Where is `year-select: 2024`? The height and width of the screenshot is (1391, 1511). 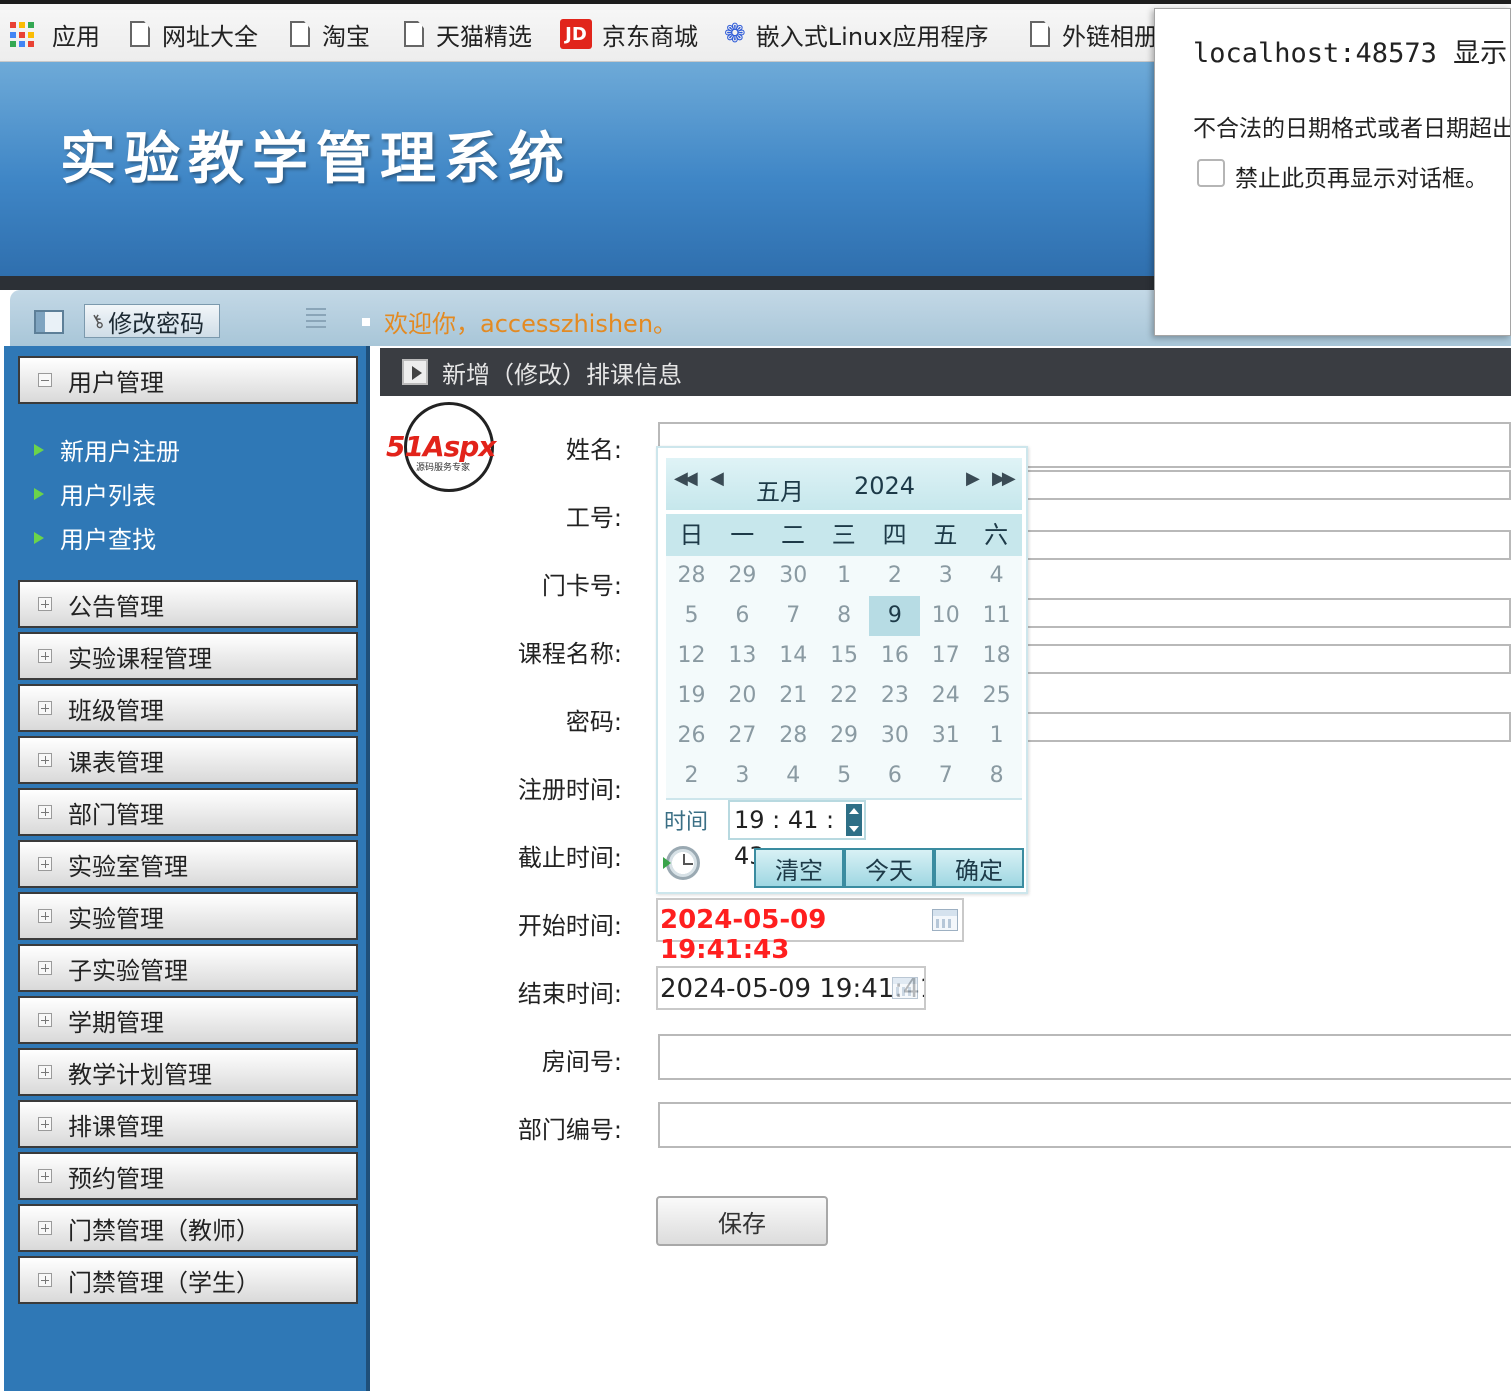
year-select: 2024 is located at coordinates (884, 486).